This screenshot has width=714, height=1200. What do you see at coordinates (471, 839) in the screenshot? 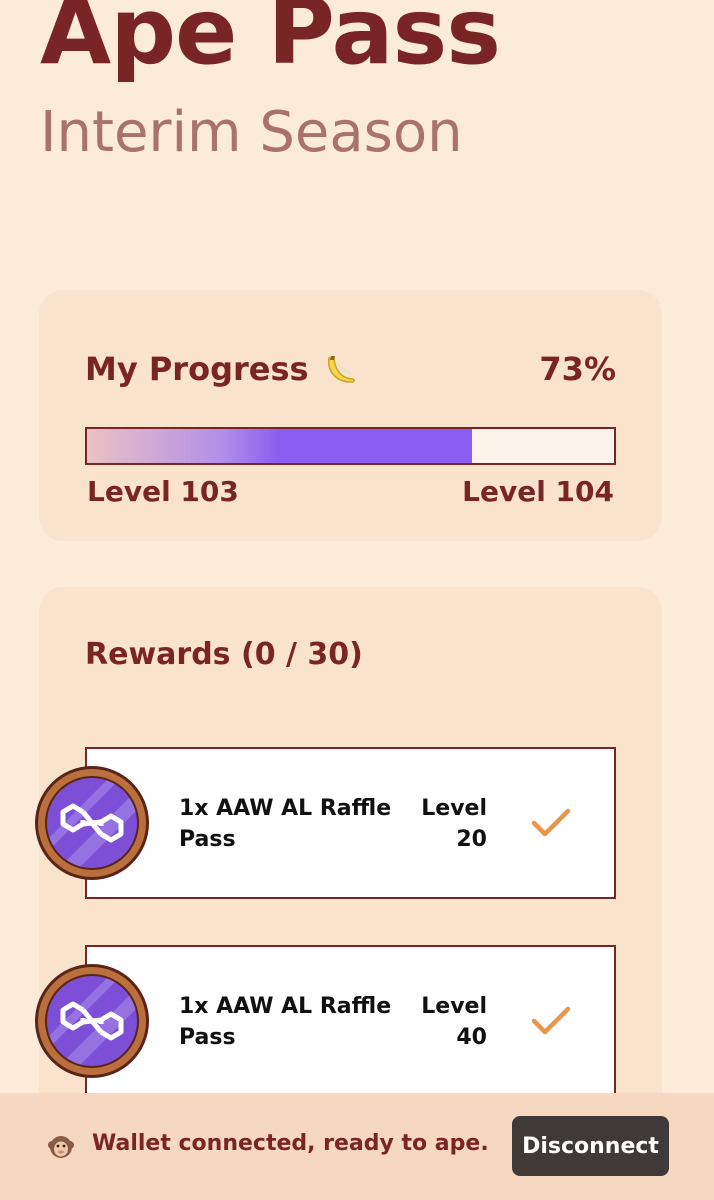
I see `reward-level-value: 20` at bounding box center [471, 839].